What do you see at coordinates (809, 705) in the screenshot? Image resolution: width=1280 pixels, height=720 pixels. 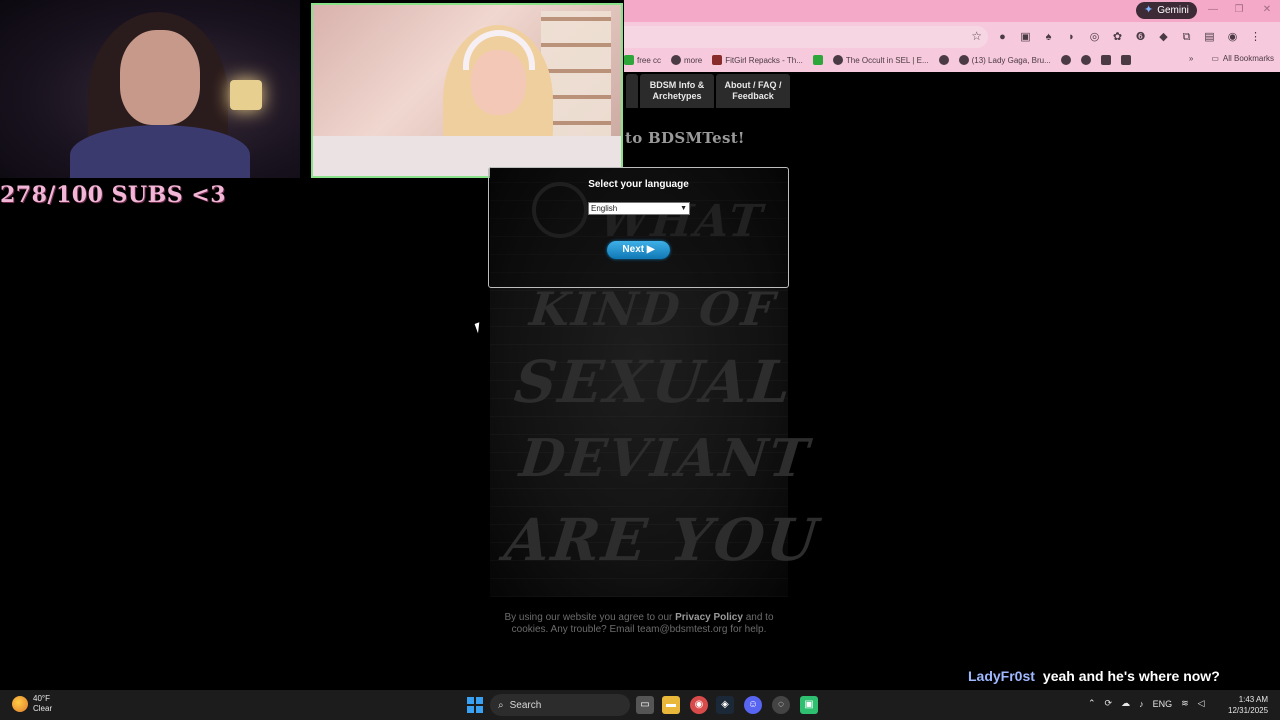 I see `app-icon: ▣` at bounding box center [809, 705].